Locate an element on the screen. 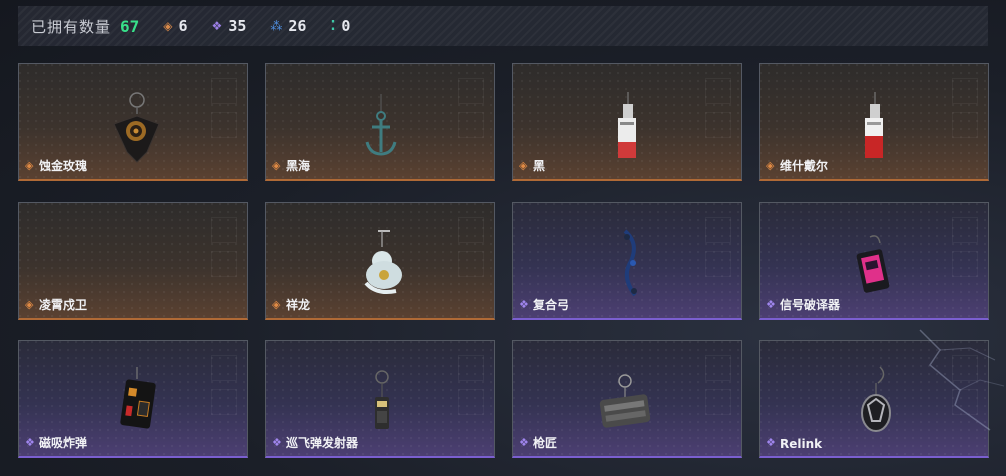 Image resolution: width=1006 pixels, height=476 pixels. charm-card: ◈ 祥龙 is located at coordinates (380, 261).